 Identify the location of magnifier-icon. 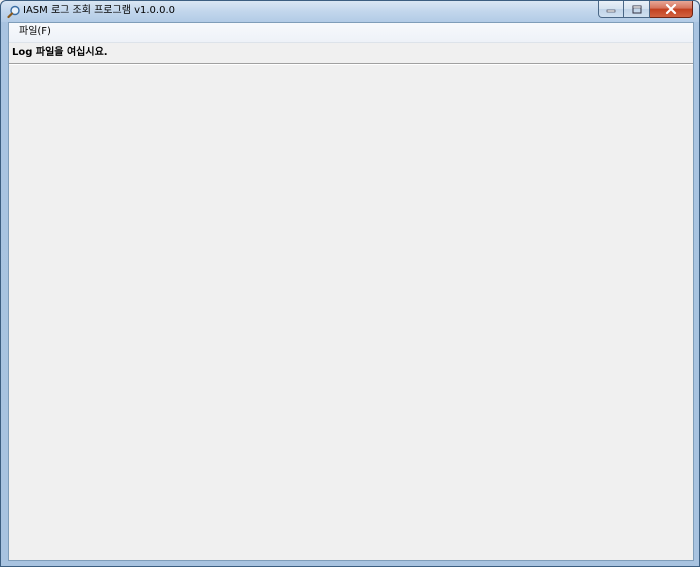
(14, 11).